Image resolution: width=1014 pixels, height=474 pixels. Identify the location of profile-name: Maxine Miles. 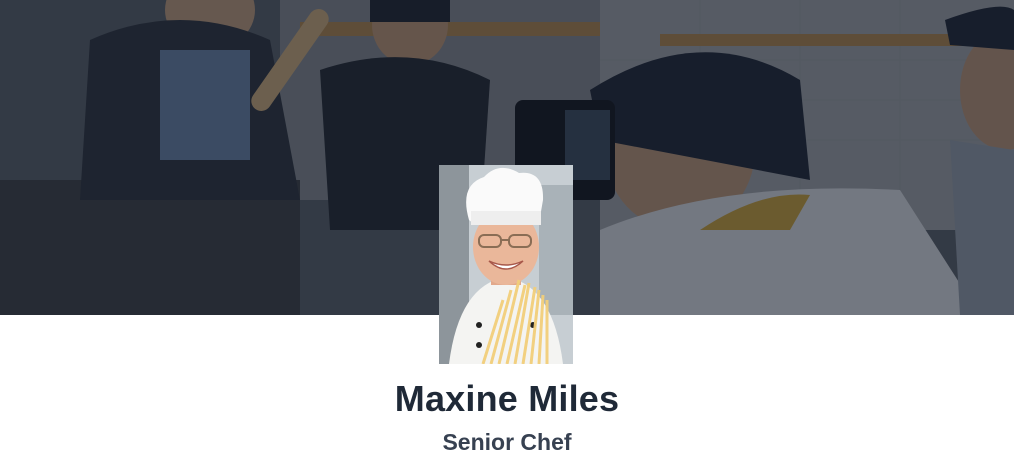
(507, 398).